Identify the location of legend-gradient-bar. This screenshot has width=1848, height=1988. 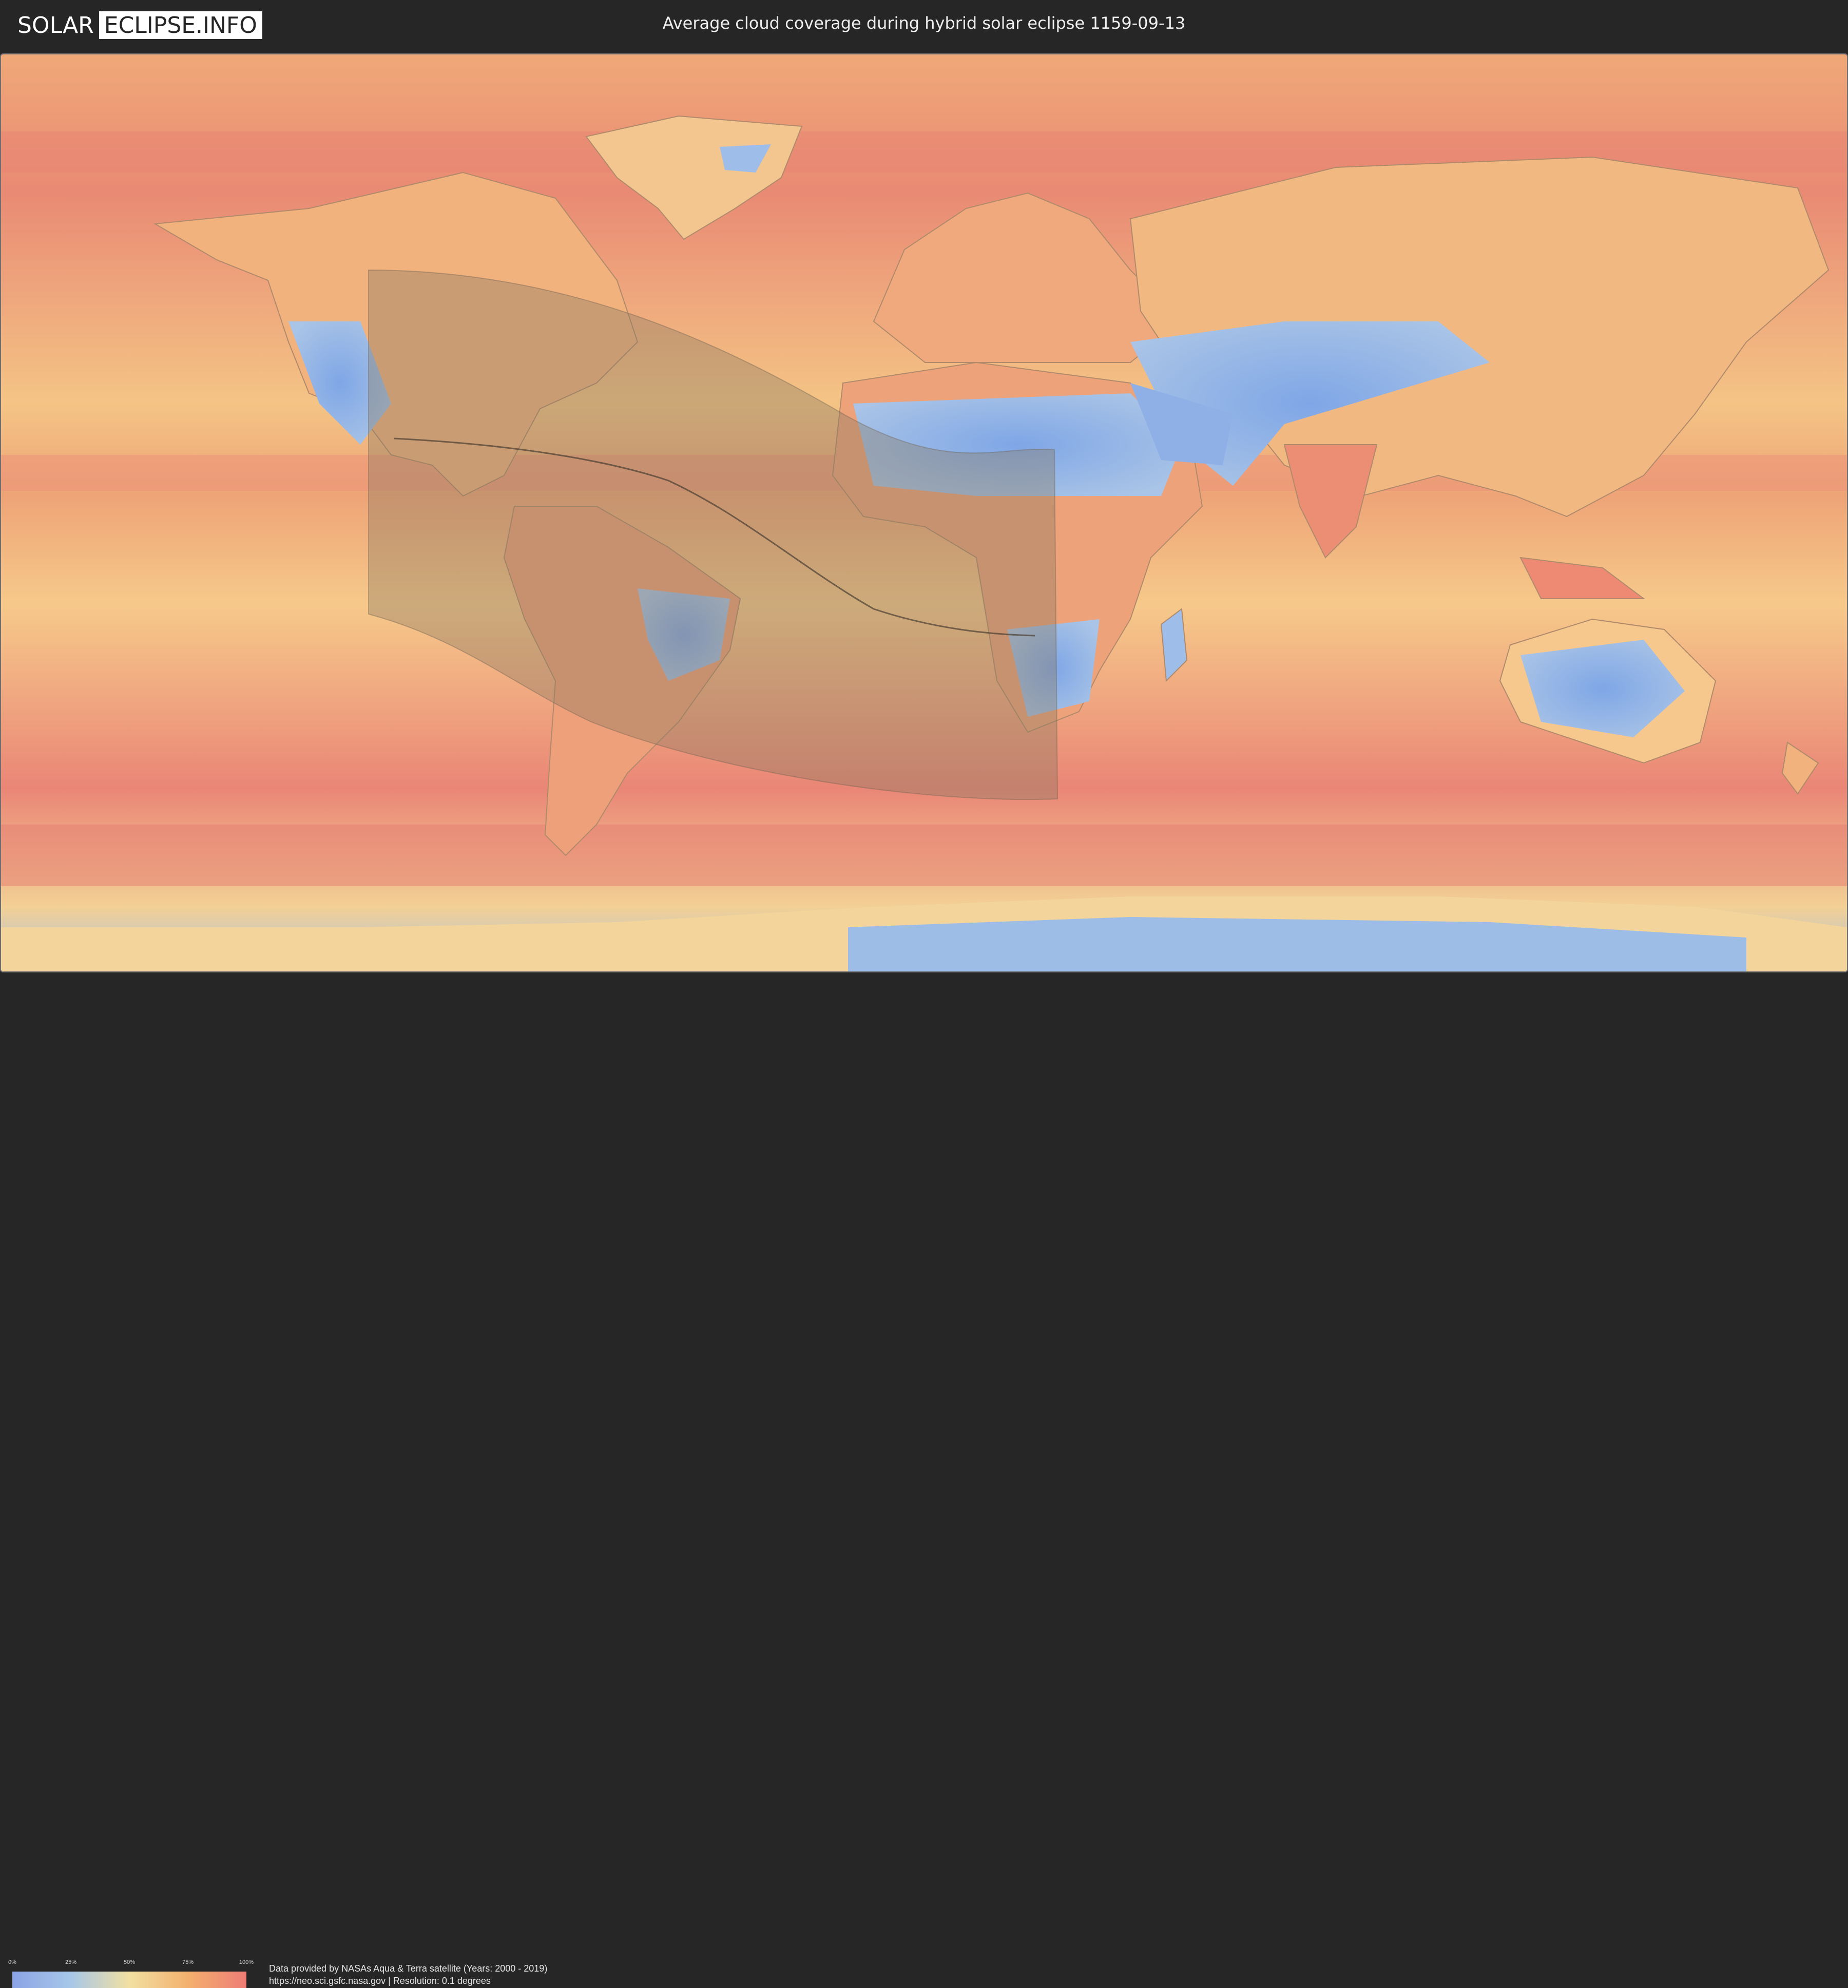
(129, 1980).